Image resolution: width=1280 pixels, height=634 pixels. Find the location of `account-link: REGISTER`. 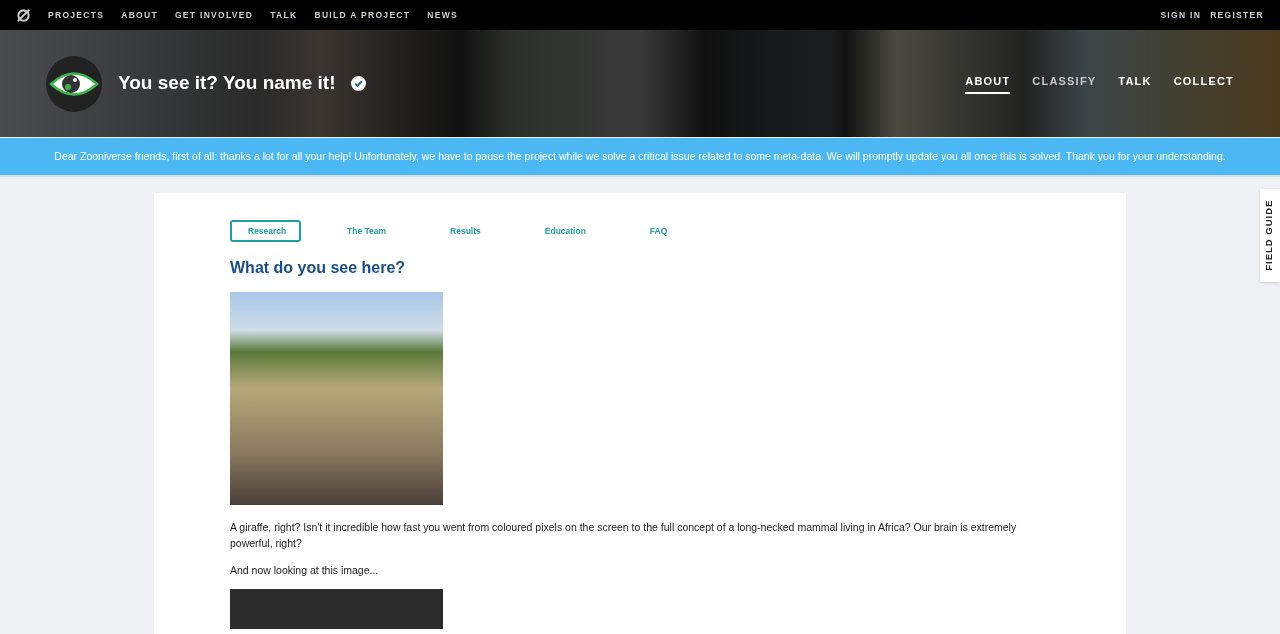

account-link: REGISTER is located at coordinates (1237, 15).